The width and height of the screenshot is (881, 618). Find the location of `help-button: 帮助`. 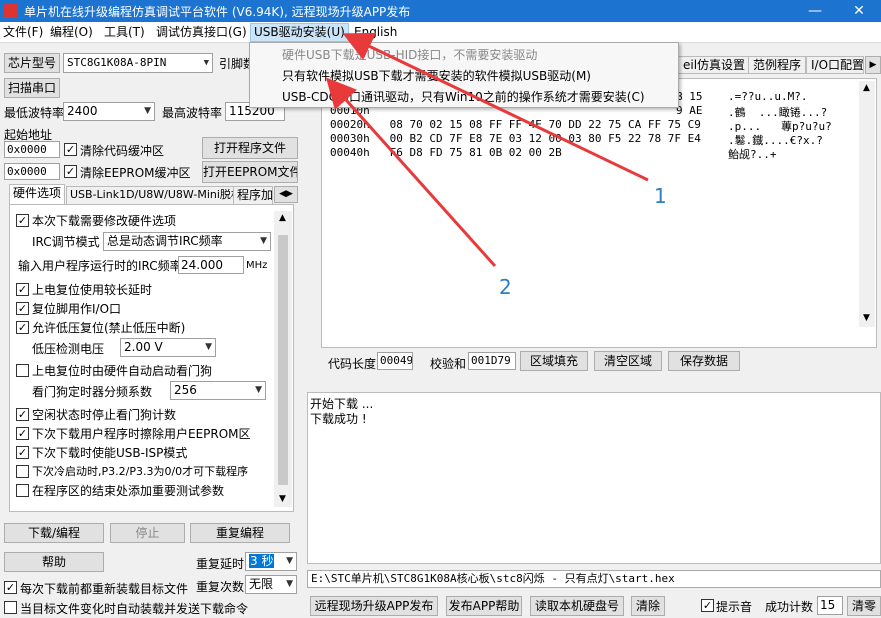

help-button: 帮助 is located at coordinates (54, 562).